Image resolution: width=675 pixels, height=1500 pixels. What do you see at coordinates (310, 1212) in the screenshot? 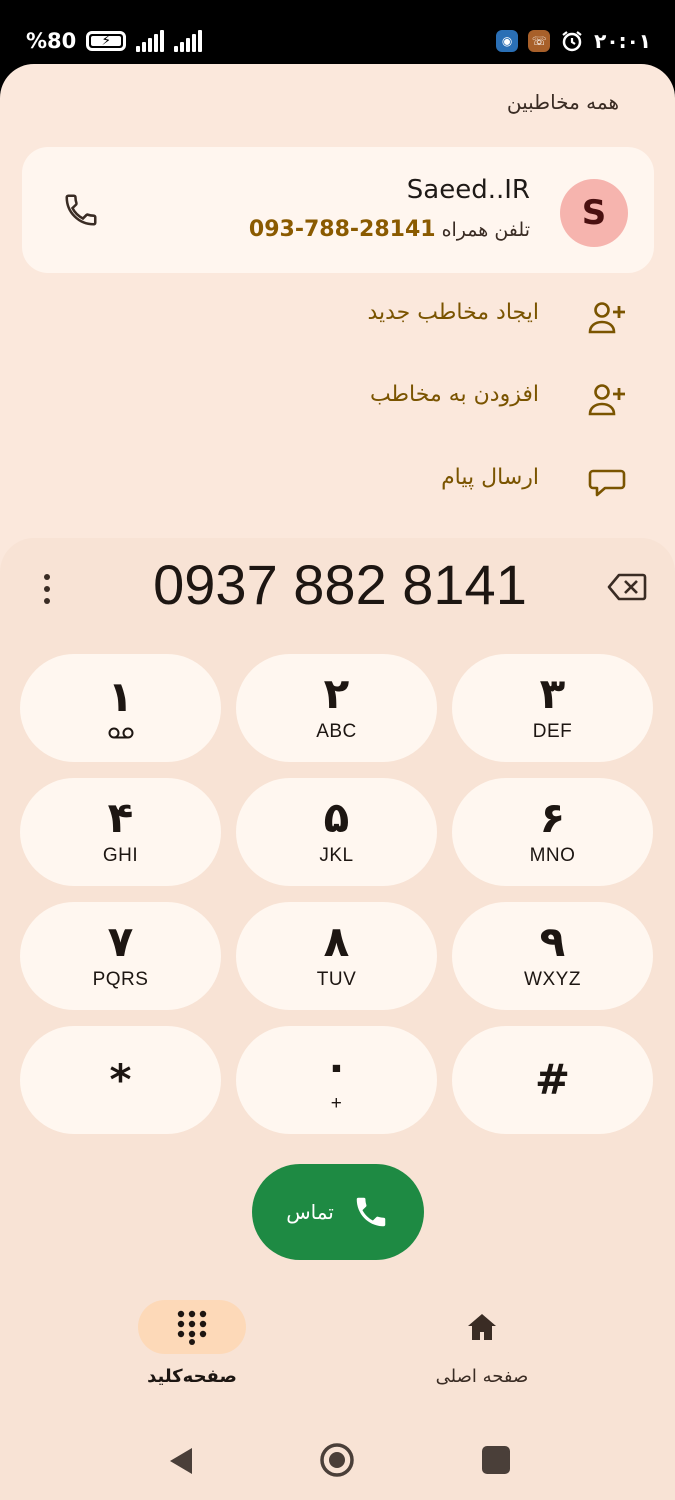
I see `call-button-label: تماس` at bounding box center [310, 1212].